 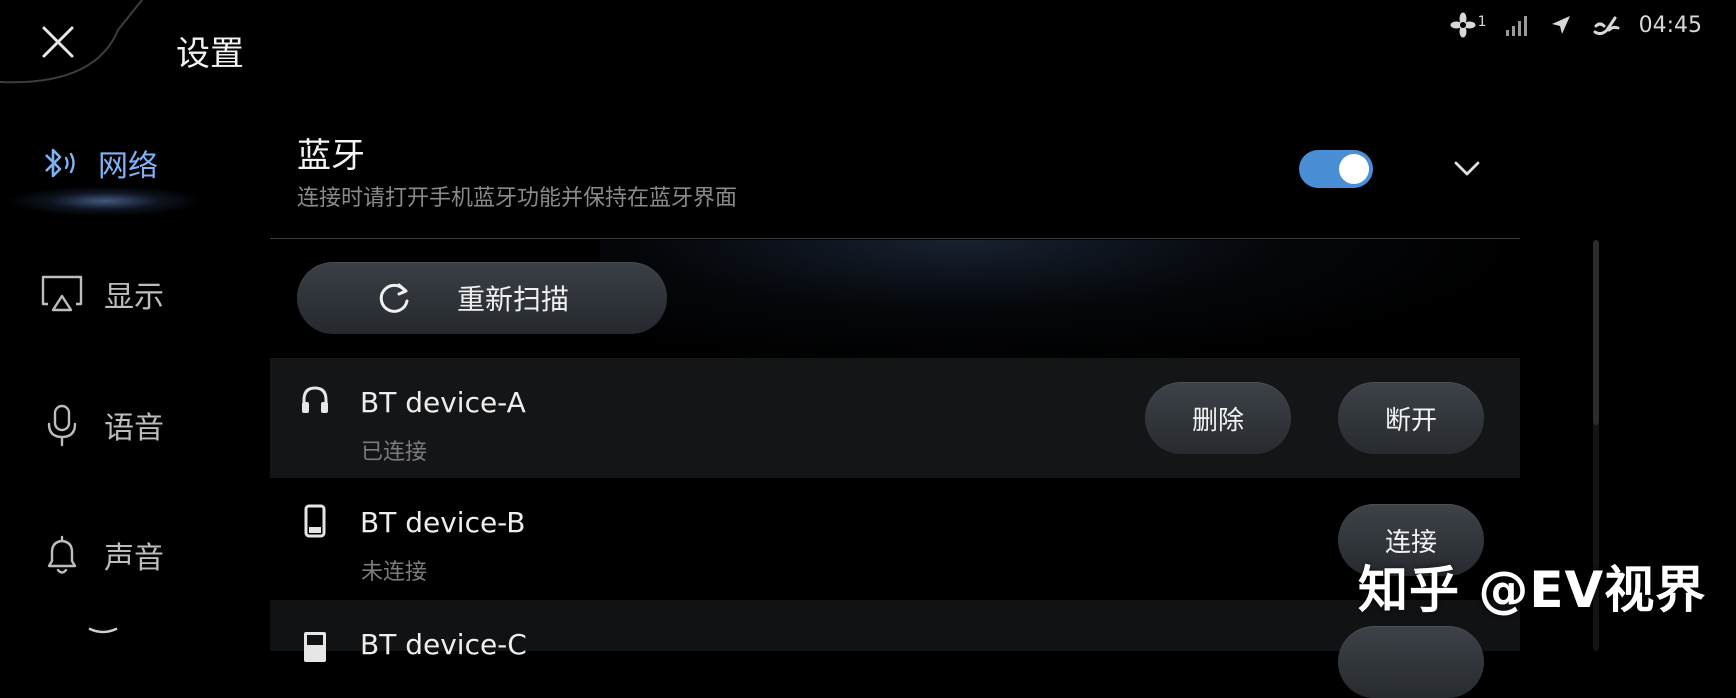 I want to click on device-icon, so click(x=315, y=647).